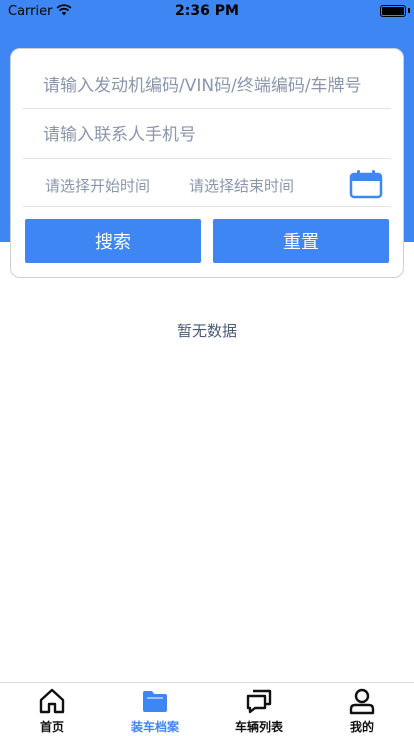 This screenshot has width=414, height=736. I want to click on battery-level, so click(393, 11).